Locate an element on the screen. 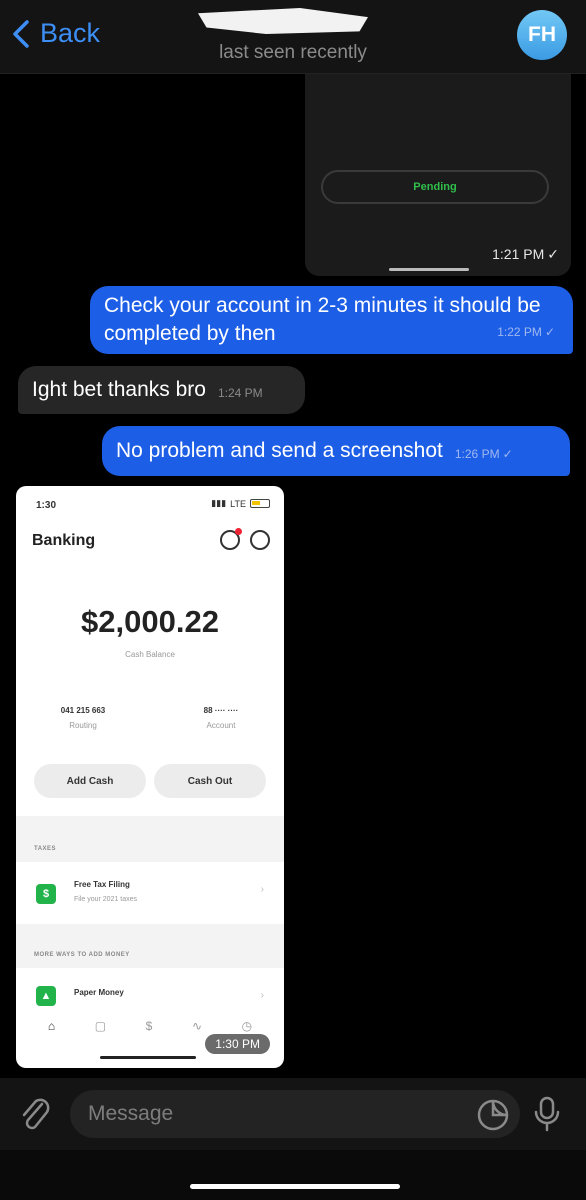 This screenshot has width=586, height=1200. home-tab-icon: ⌂ is located at coordinates (51, 1026).